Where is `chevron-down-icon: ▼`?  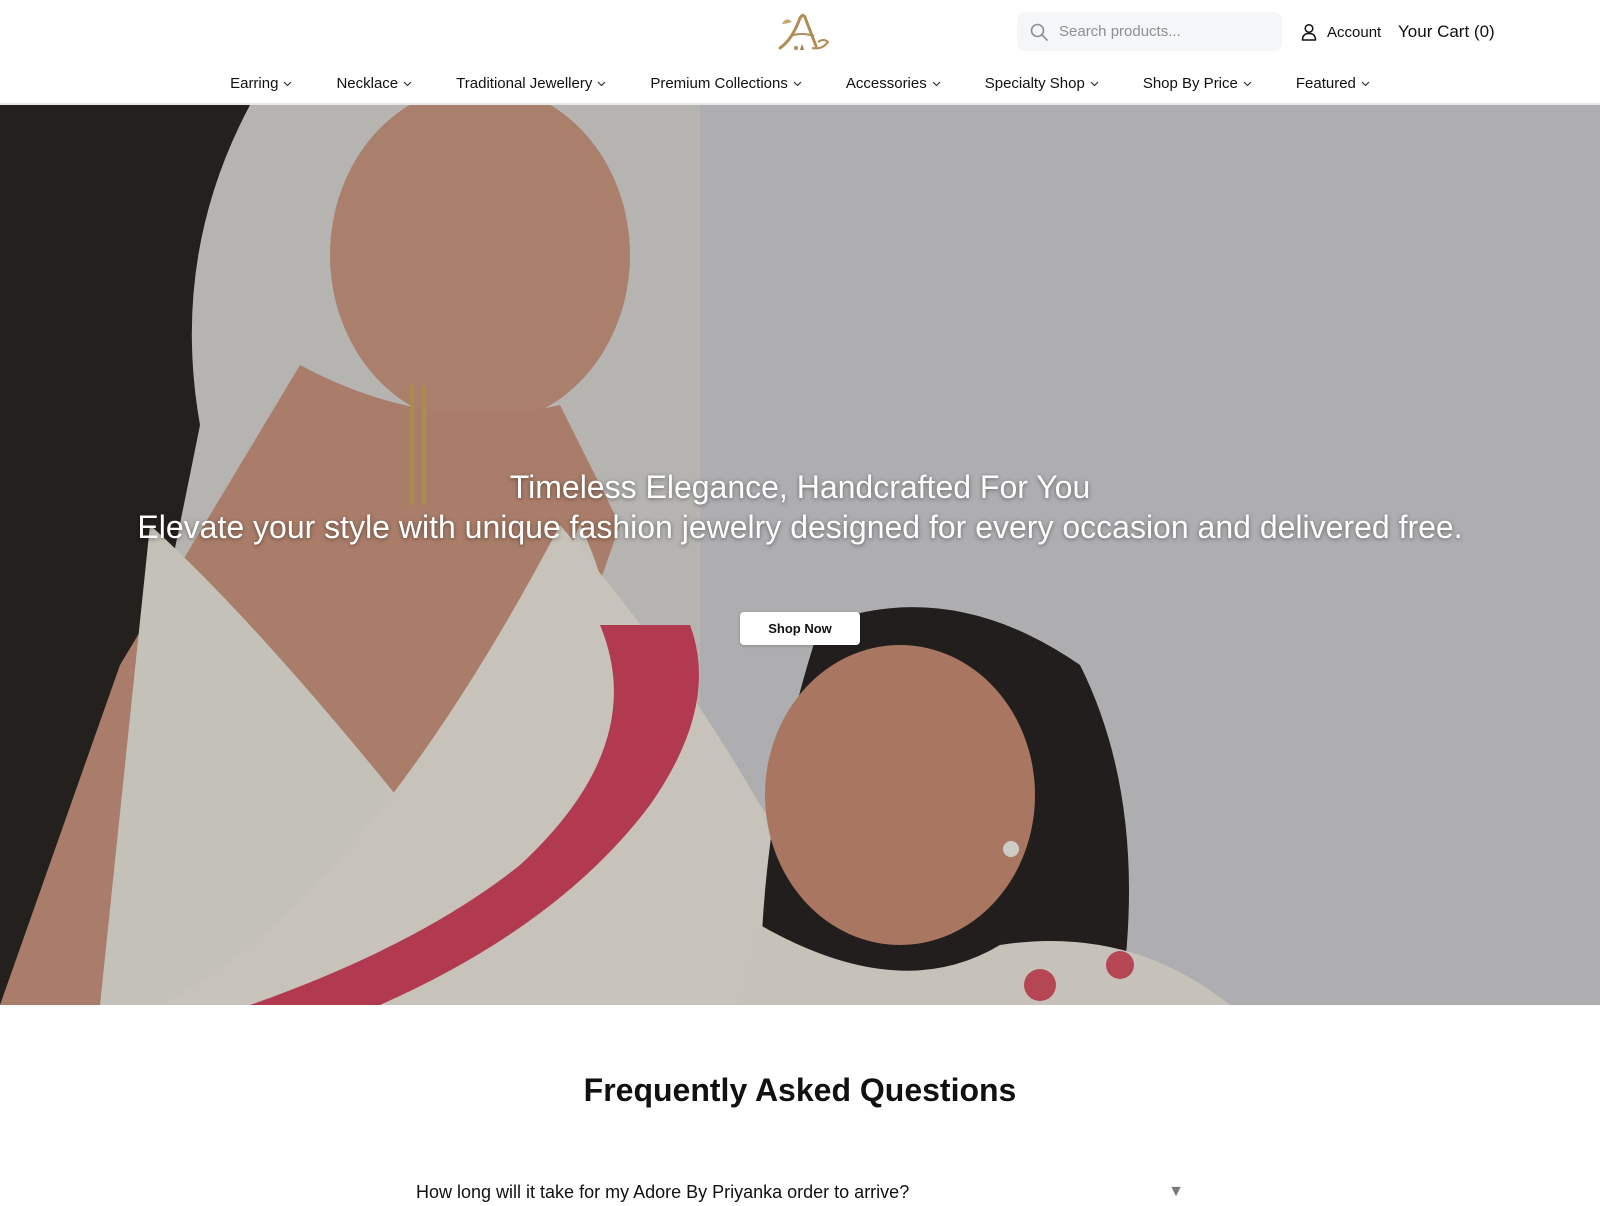 chevron-down-icon: ▼ is located at coordinates (1176, 1191).